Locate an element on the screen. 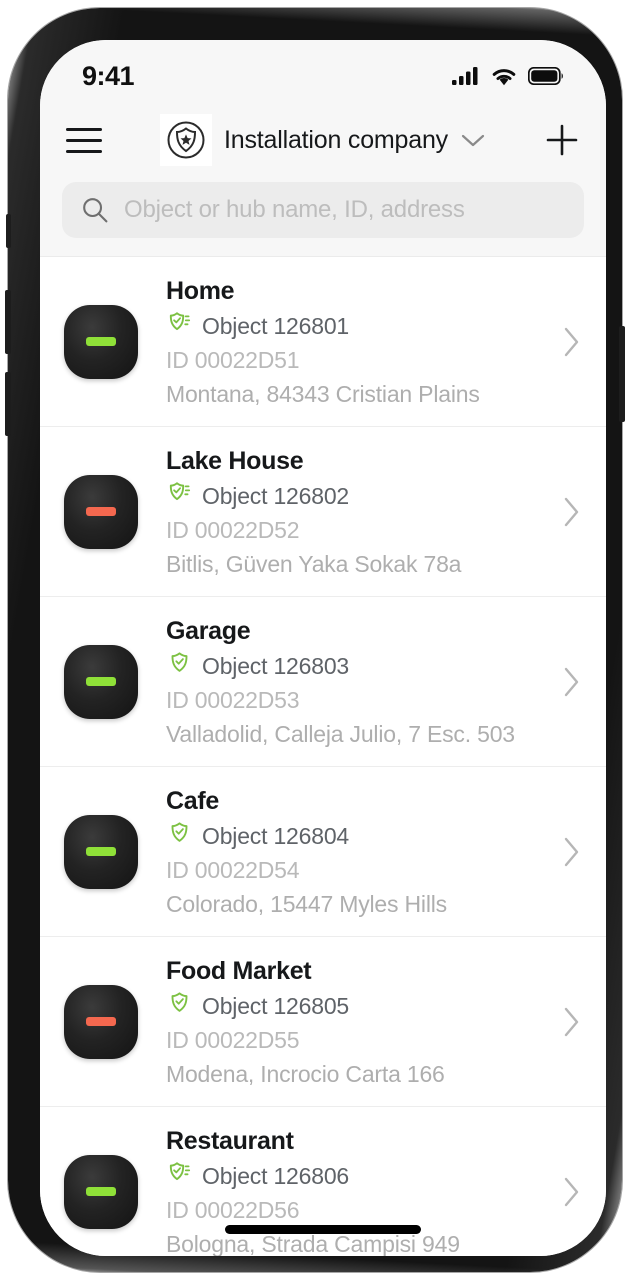  object-name: Cafe is located at coordinates (192, 801).